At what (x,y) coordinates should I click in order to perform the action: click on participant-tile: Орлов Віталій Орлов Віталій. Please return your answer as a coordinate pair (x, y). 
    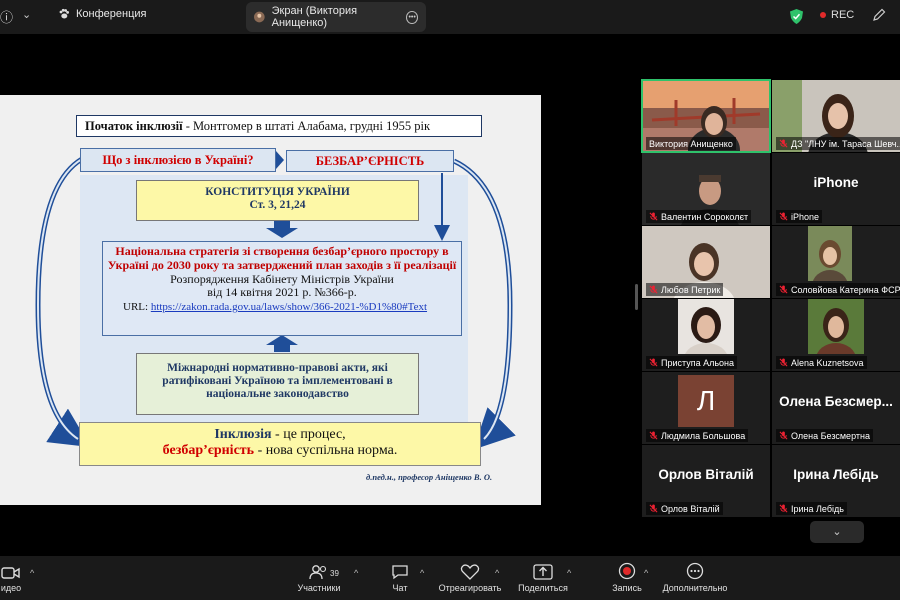
    Looking at the image, I should click on (706, 481).